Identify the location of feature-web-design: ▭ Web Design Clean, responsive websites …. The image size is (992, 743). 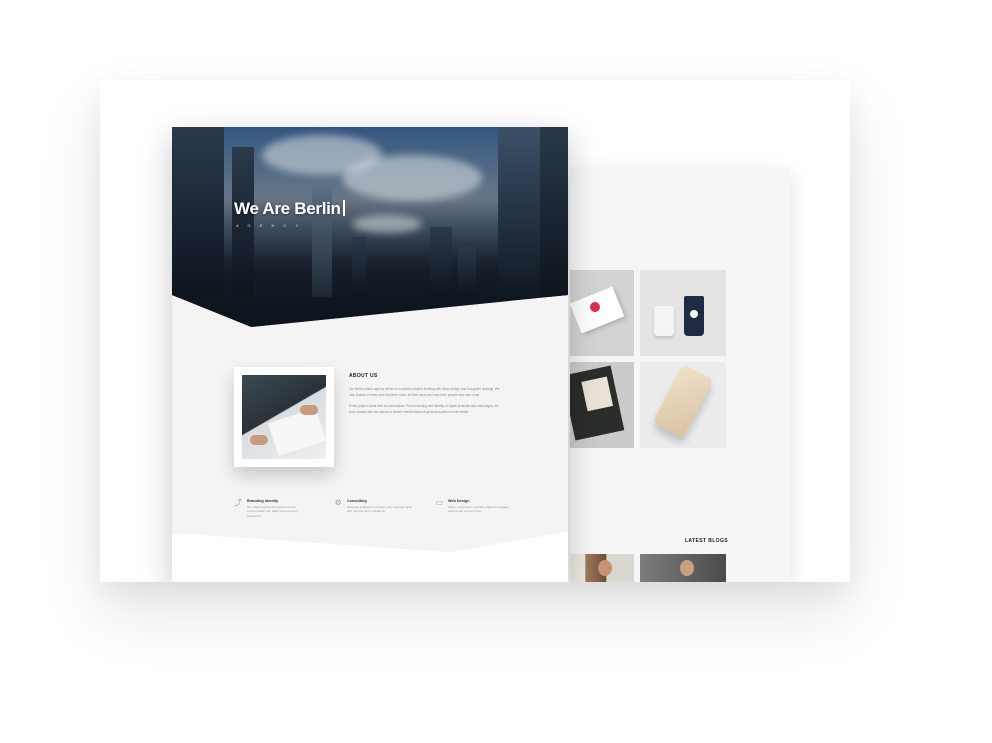
(474, 508).